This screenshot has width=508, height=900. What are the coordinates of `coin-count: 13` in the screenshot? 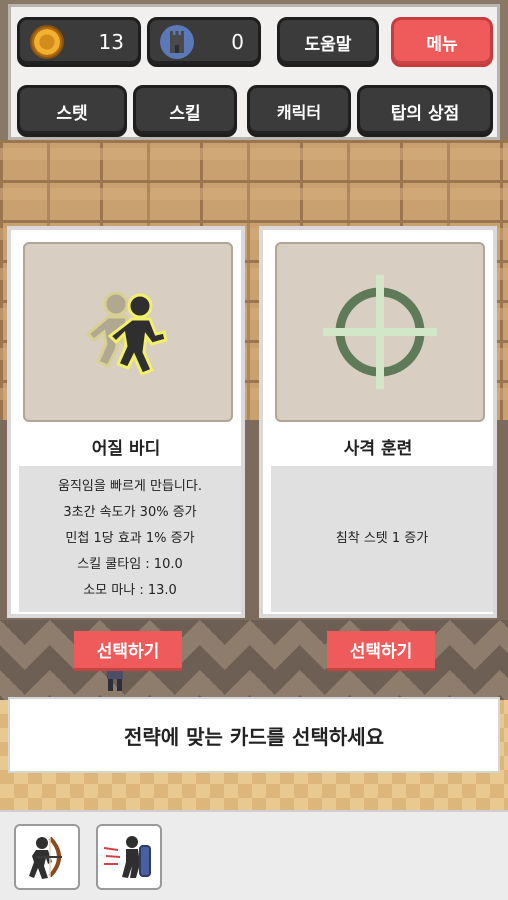 It's located at (111, 42).